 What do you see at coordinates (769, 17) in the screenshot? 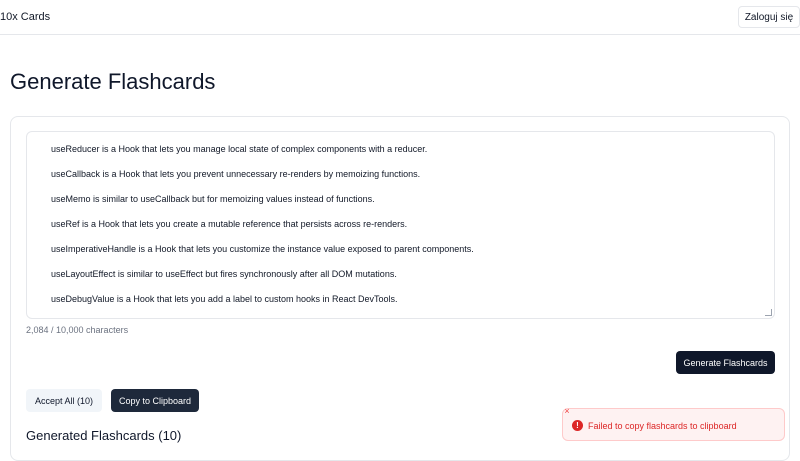
I see `login-button: Zaloguj się` at bounding box center [769, 17].